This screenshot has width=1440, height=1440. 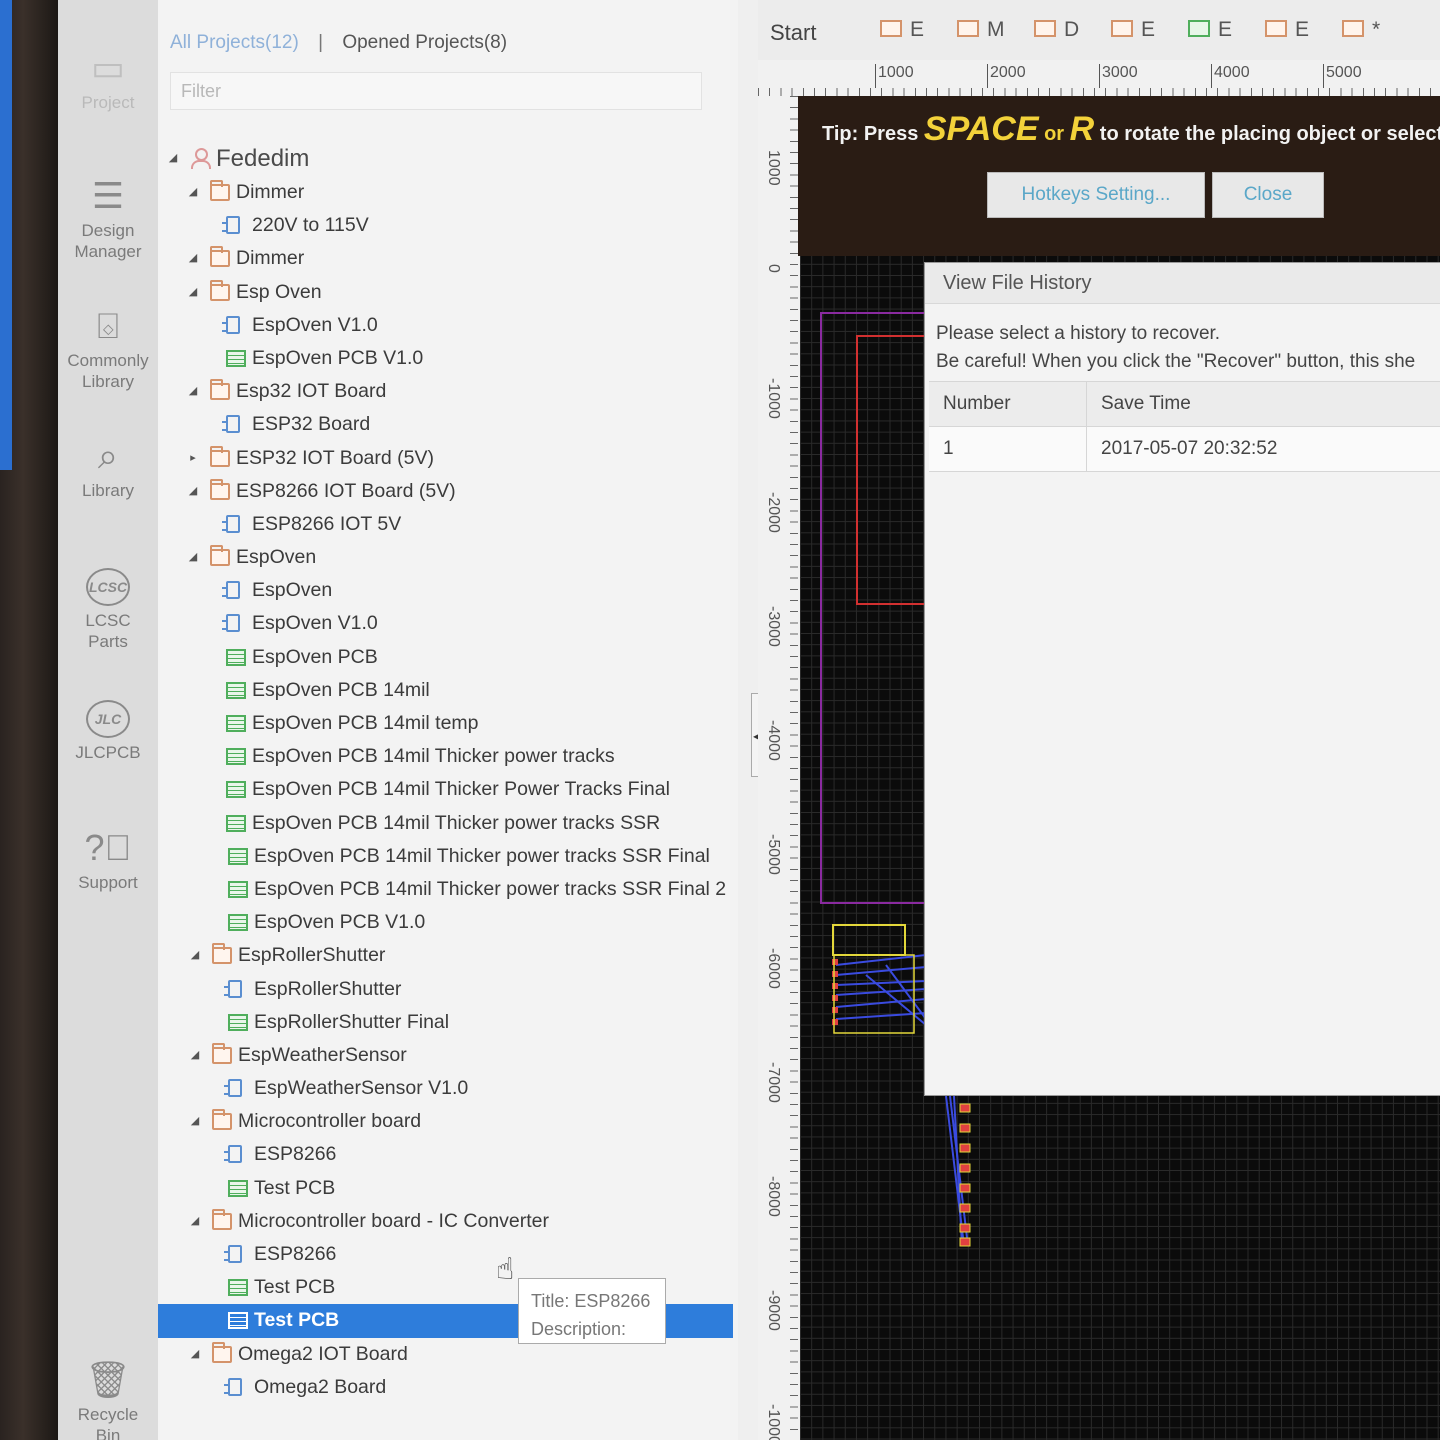 What do you see at coordinates (445, 590) in the screenshot?
I see `list-item: EspOven` at bounding box center [445, 590].